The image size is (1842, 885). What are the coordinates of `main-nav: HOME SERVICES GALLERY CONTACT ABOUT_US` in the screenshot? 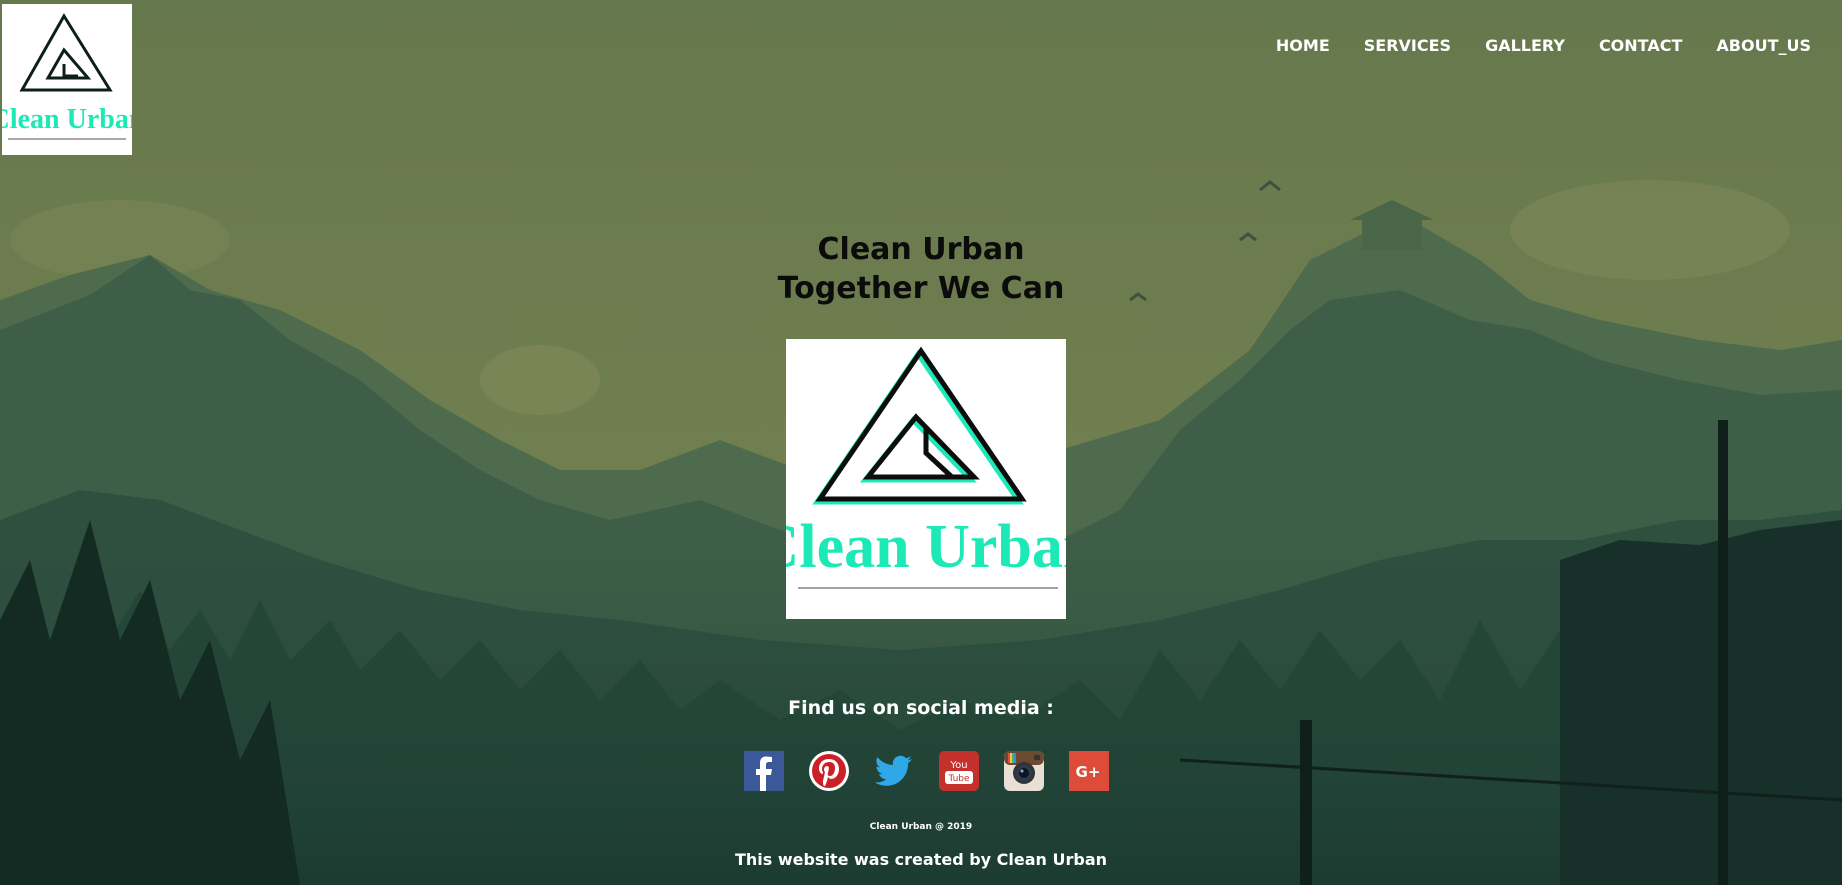 It's located at (1543, 45).